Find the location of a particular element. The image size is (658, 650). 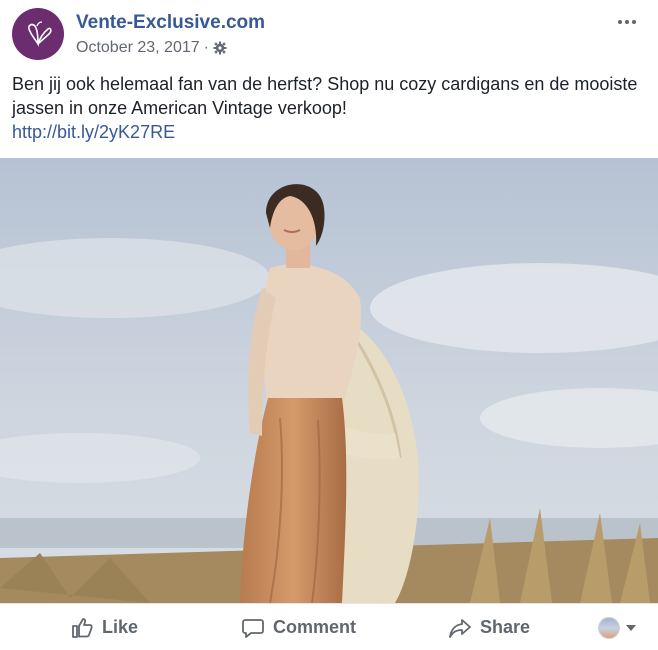

butterfly-logo-icon is located at coordinates (40, 34).